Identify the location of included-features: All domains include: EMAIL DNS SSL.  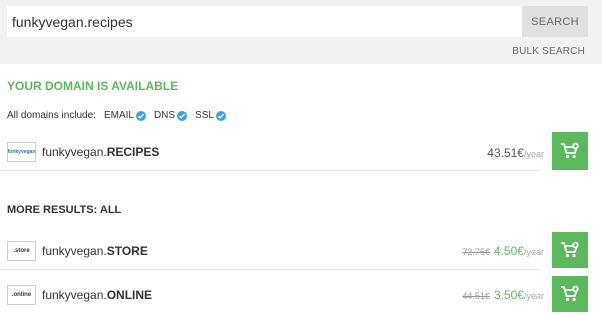
(116, 115).